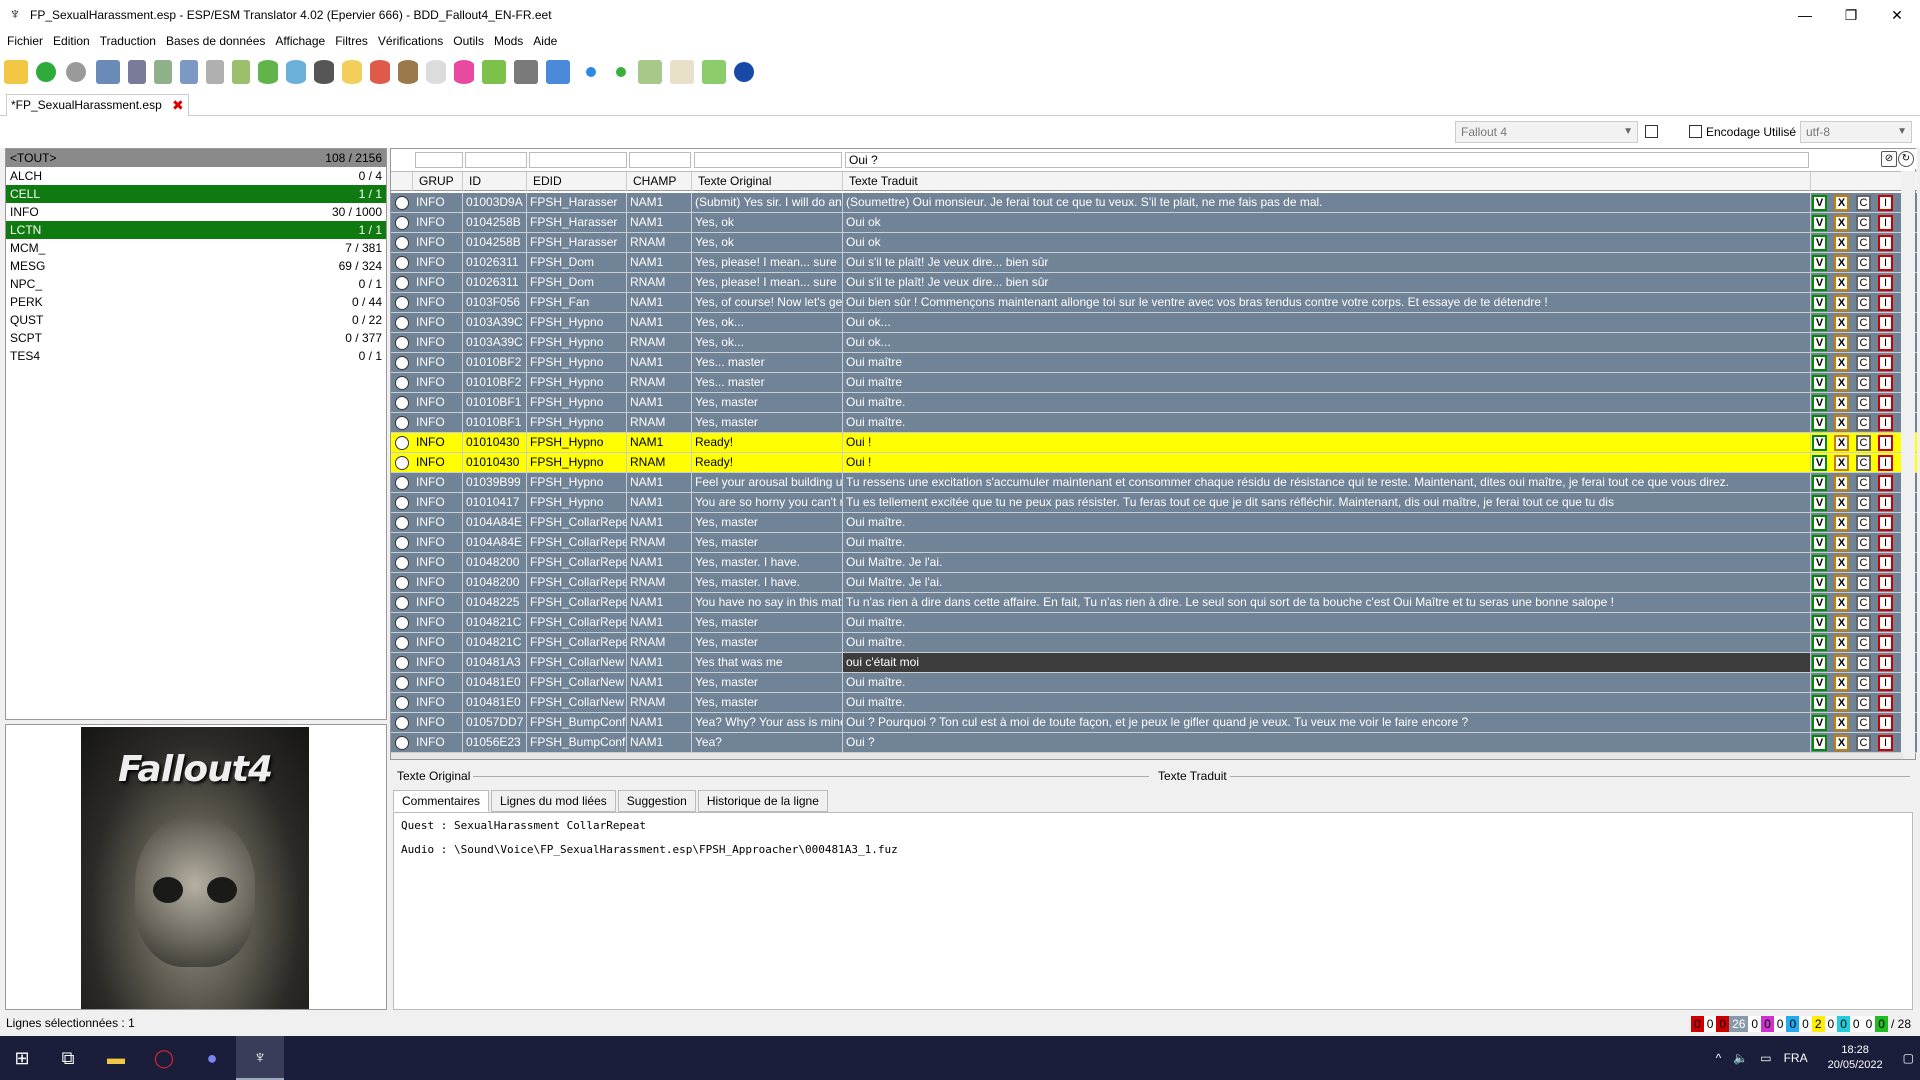 This screenshot has height=1080, width=1920. I want to click on category-item: <TOUT> 108 / 2156, so click(196, 158).